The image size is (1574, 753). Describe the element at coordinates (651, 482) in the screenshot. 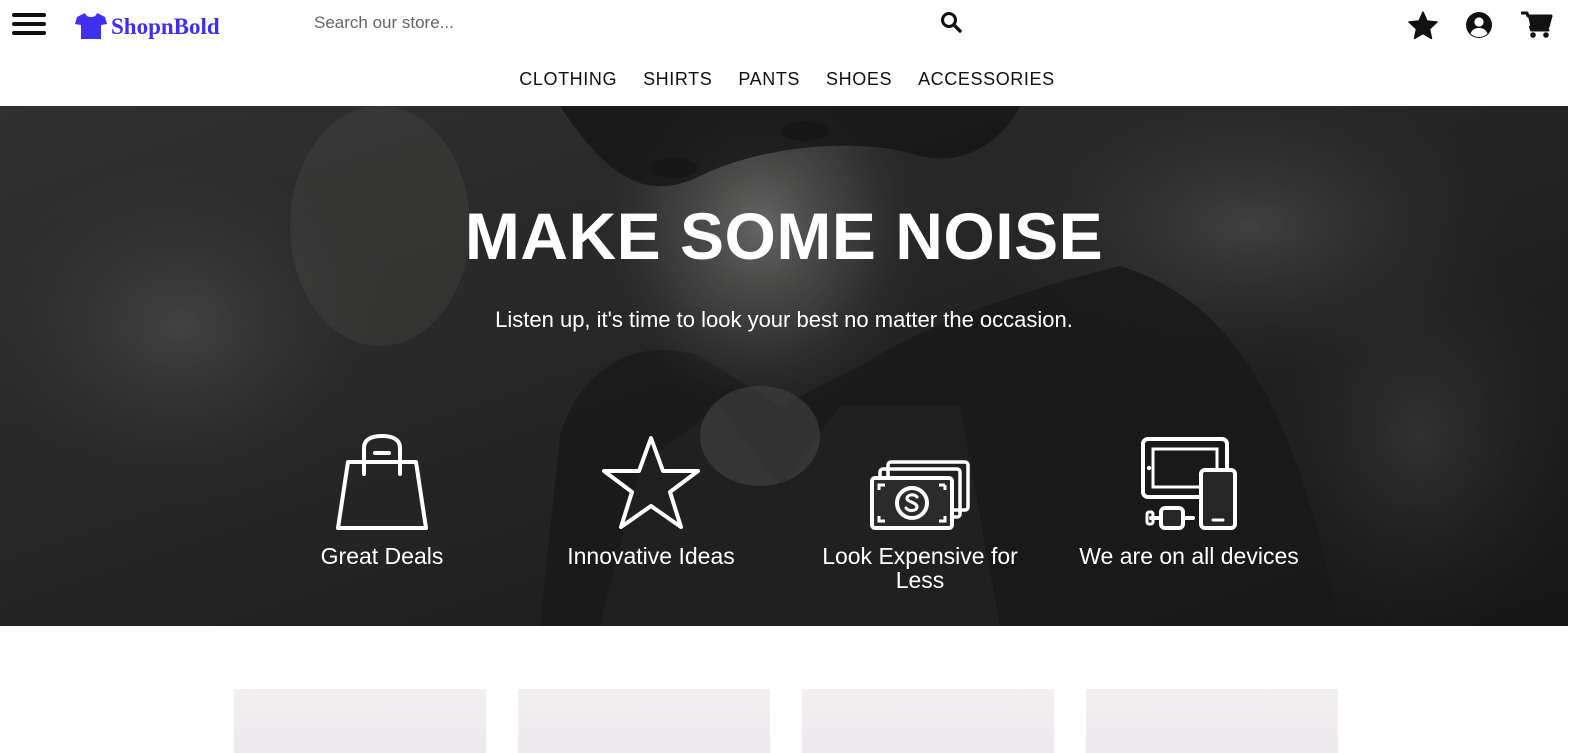

I see `star-outline-icon` at that location.